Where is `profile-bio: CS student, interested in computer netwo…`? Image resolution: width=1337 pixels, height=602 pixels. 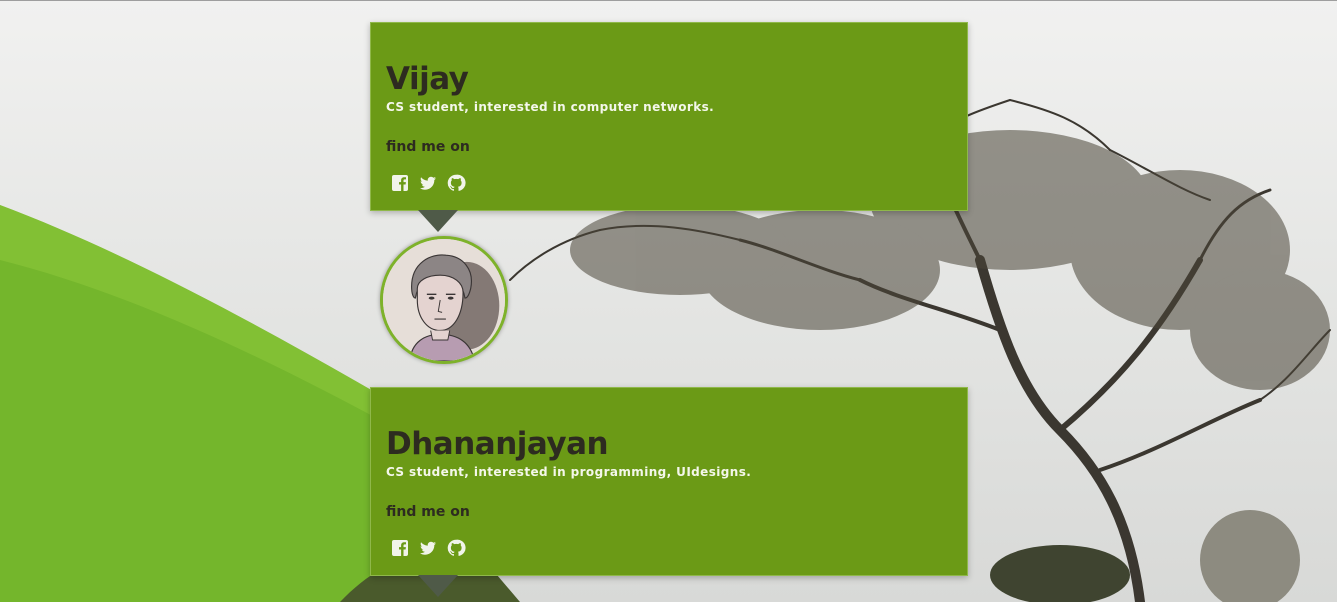 profile-bio: CS student, interested in computer netwo… is located at coordinates (550, 107).